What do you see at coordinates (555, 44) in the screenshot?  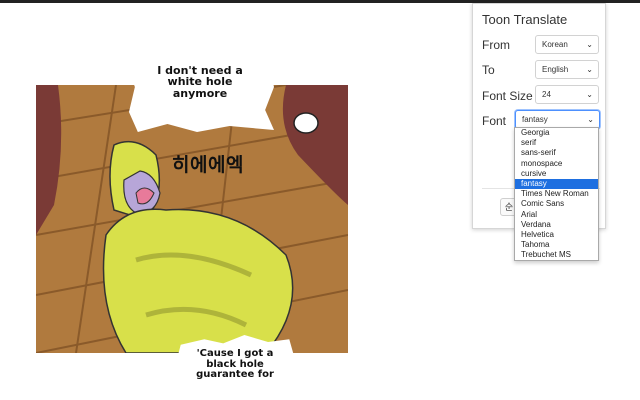 I see `from-select-value: Korean` at bounding box center [555, 44].